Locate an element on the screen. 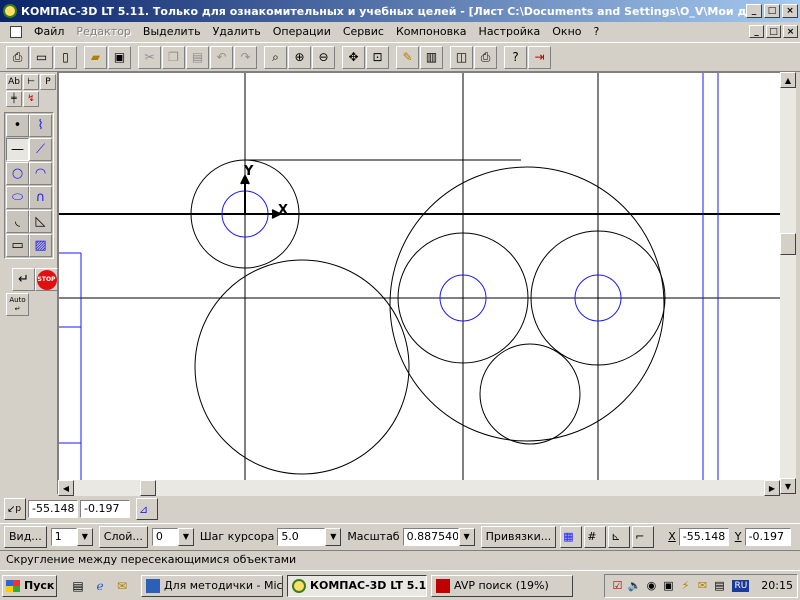 The width and height of the screenshot is (800, 600). horizontal-scrollbar: ◀ ▶ is located at coordinates (419, 488).